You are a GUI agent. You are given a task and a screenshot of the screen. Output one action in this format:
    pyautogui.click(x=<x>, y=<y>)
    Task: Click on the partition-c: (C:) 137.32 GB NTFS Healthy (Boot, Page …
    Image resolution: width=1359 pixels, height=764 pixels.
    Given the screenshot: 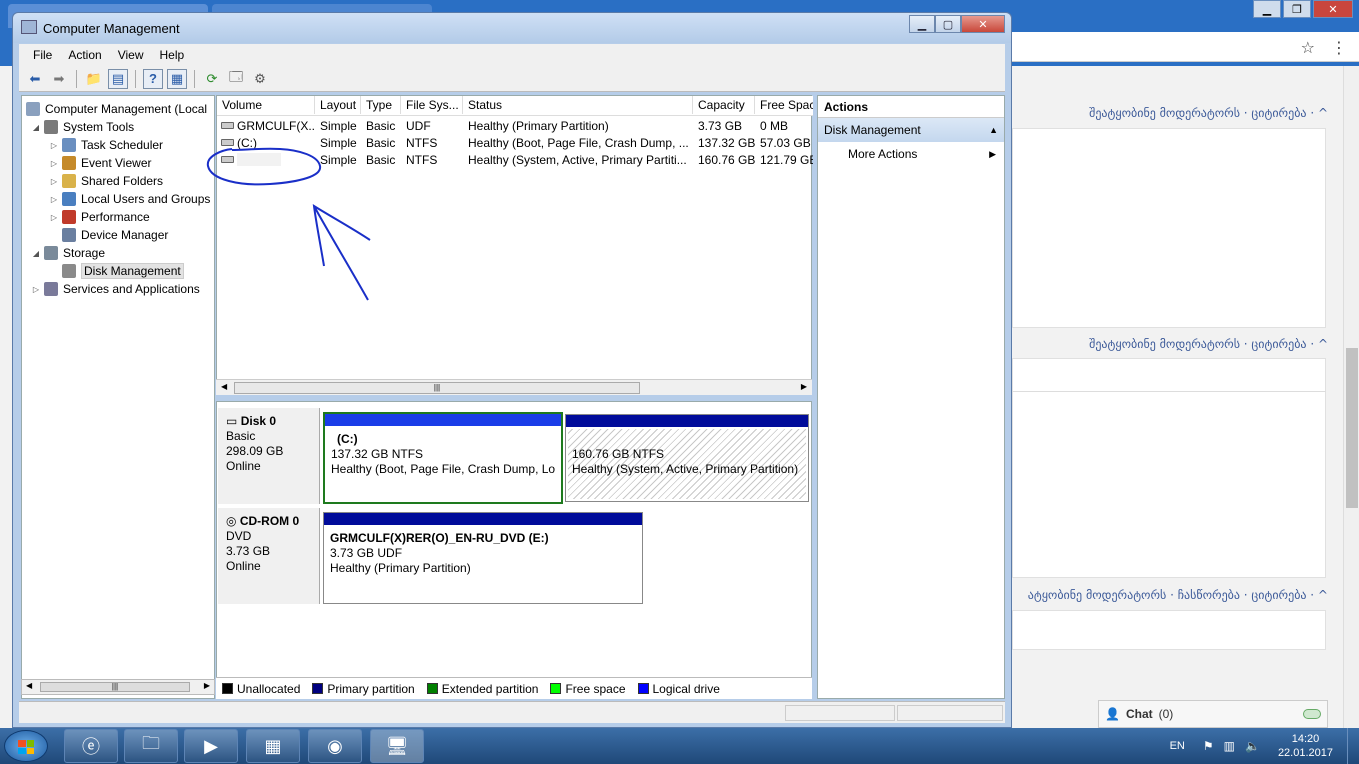 What is the action you would take?
    pyautogui.click(x=443, y=458)
    